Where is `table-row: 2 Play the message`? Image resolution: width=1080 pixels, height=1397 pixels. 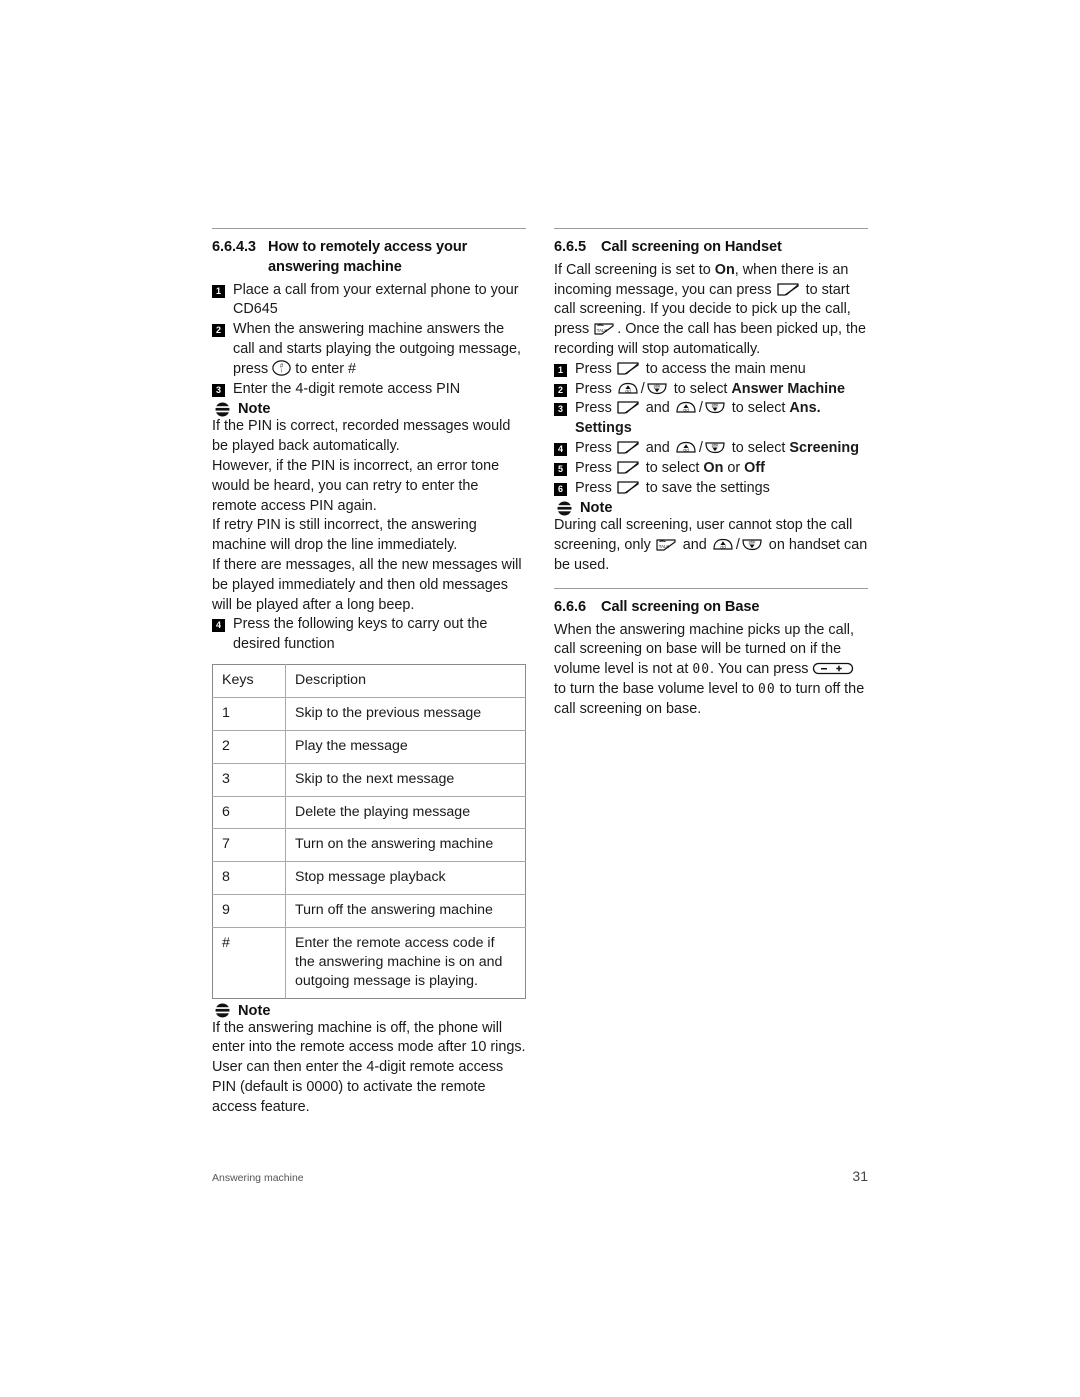
table-row: 2 Play the message is located at coordinates (369, 746).